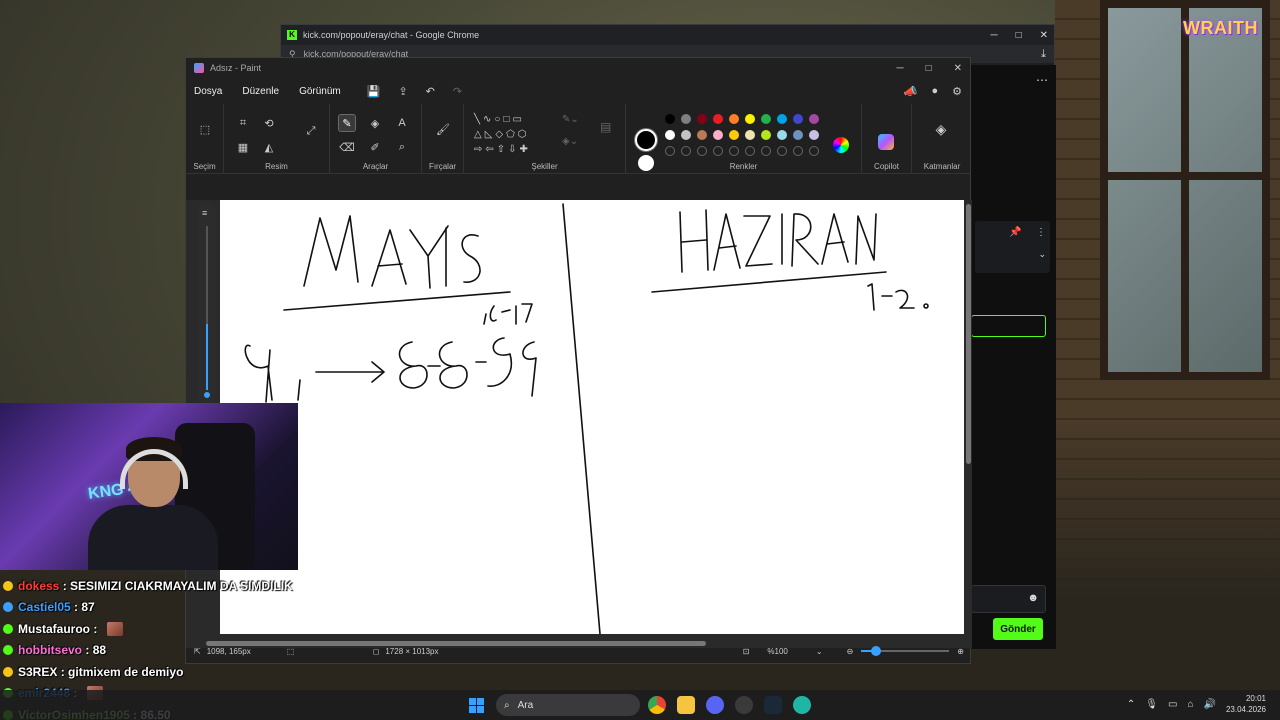  I want to click on image-select-icon: ▦, so click(243, 147).